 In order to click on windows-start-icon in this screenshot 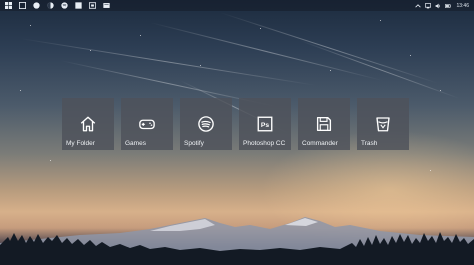, I will do `click(8, 5)`.